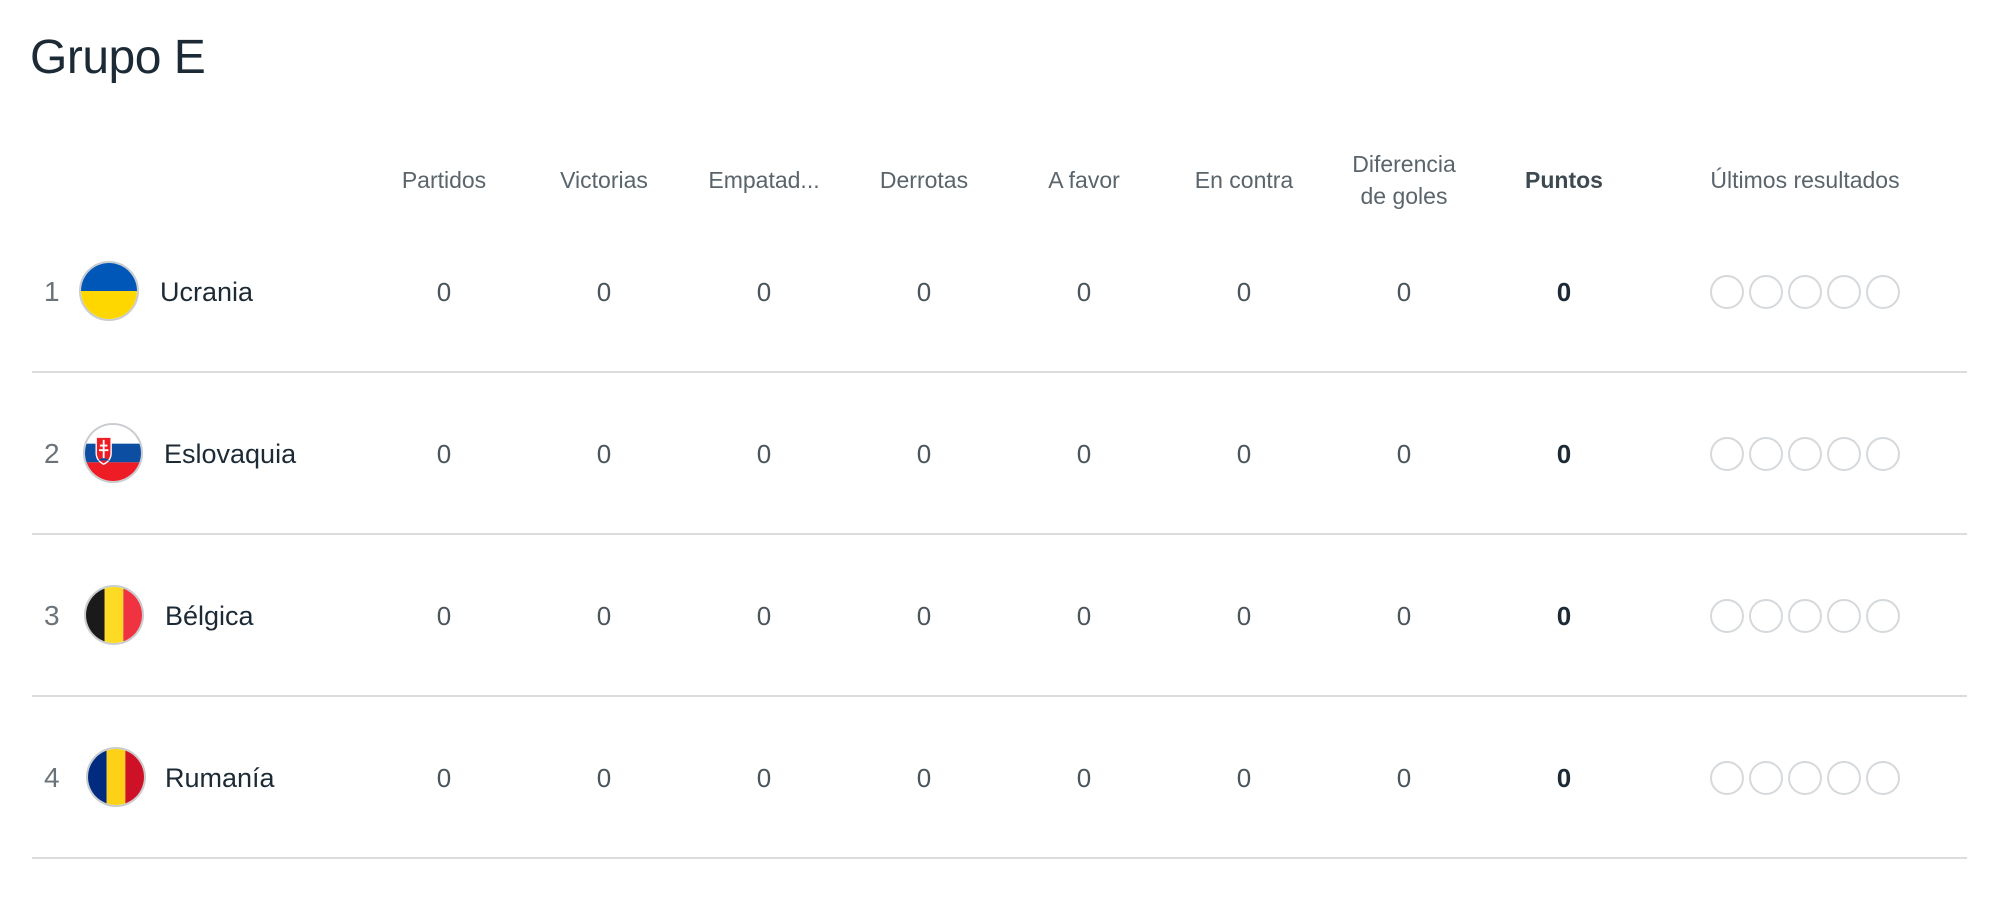 The image size is (1992, 900). I want to click on belgium-flag-icon, so click(114, 615).